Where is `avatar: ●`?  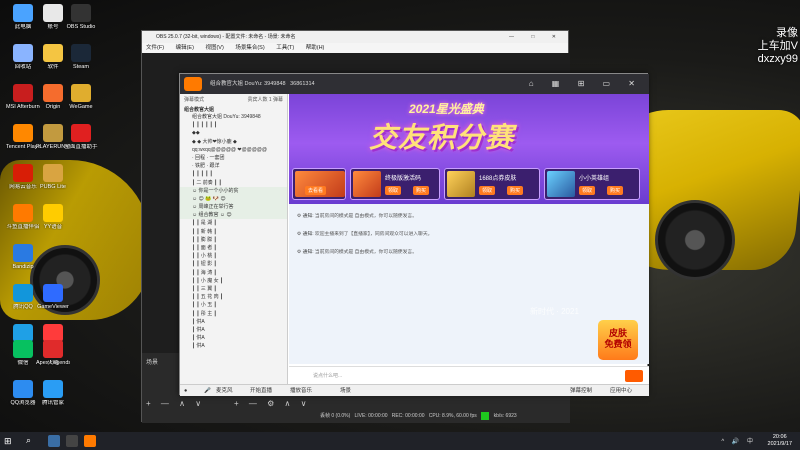 avatar: ● is located at coordinates (185, 391).